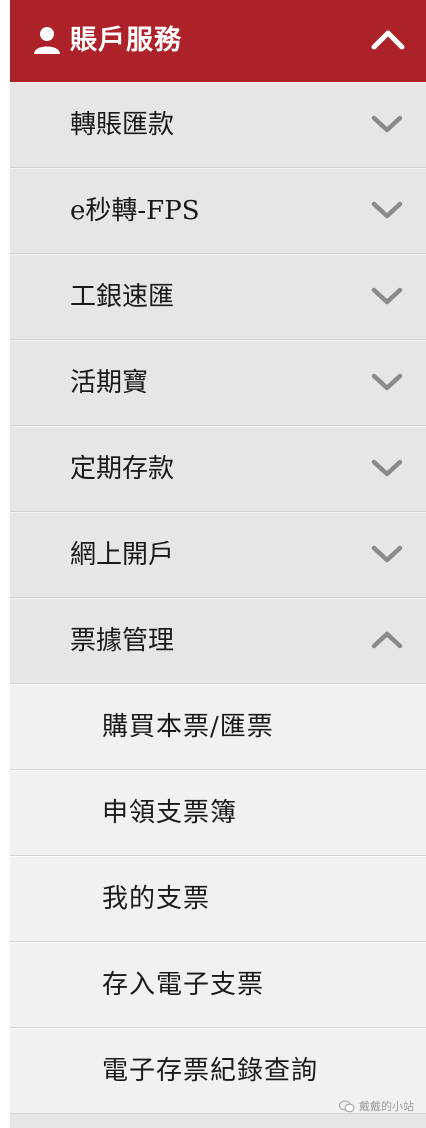 The width and height of the screenshot is (426, 1128). I want to click on submenu-item-my-cheques: 我的支票, so click(218, 899).